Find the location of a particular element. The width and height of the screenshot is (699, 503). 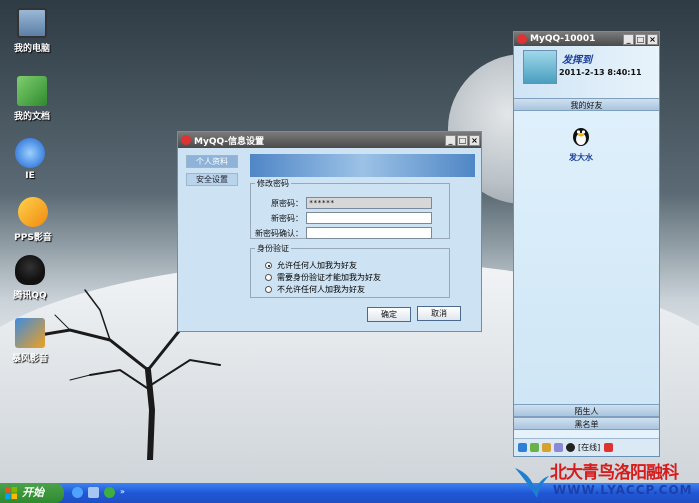

auth-option-label: 需要身份验证才能加我为好友 is located at coordinates (329, 277).